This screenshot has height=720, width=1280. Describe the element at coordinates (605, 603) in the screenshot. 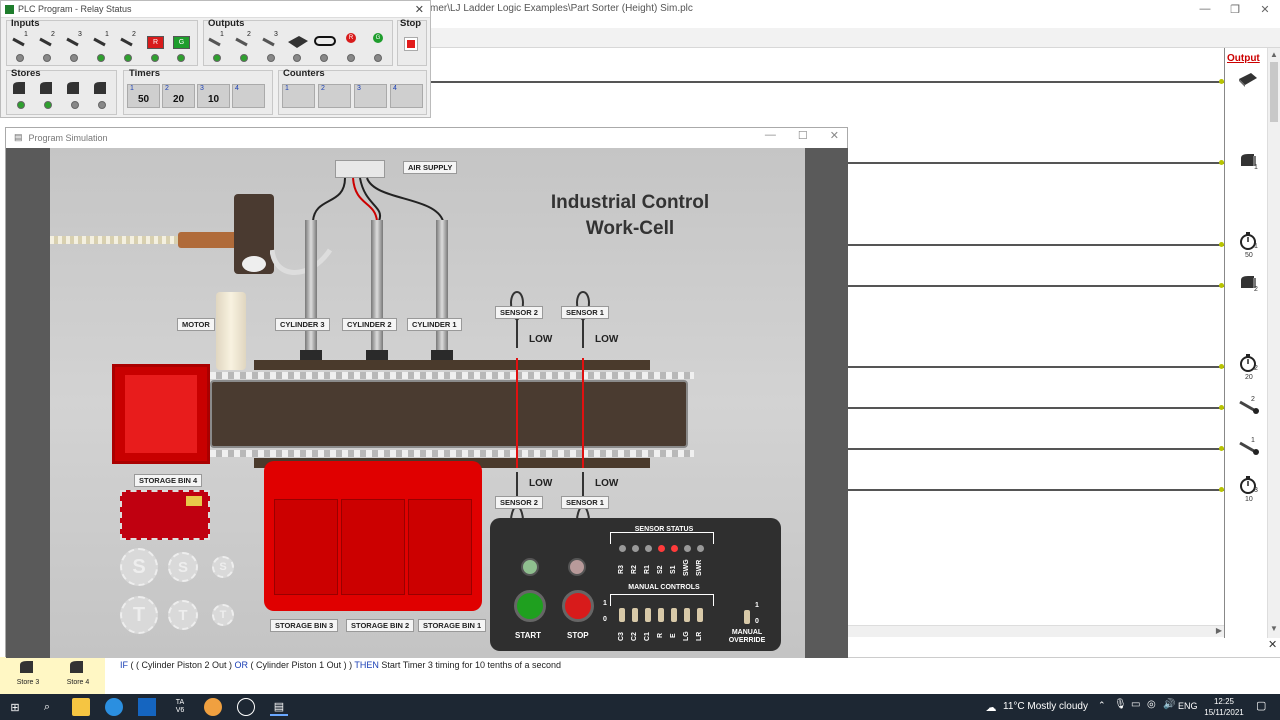

I see `scale-top: 1` at that location.